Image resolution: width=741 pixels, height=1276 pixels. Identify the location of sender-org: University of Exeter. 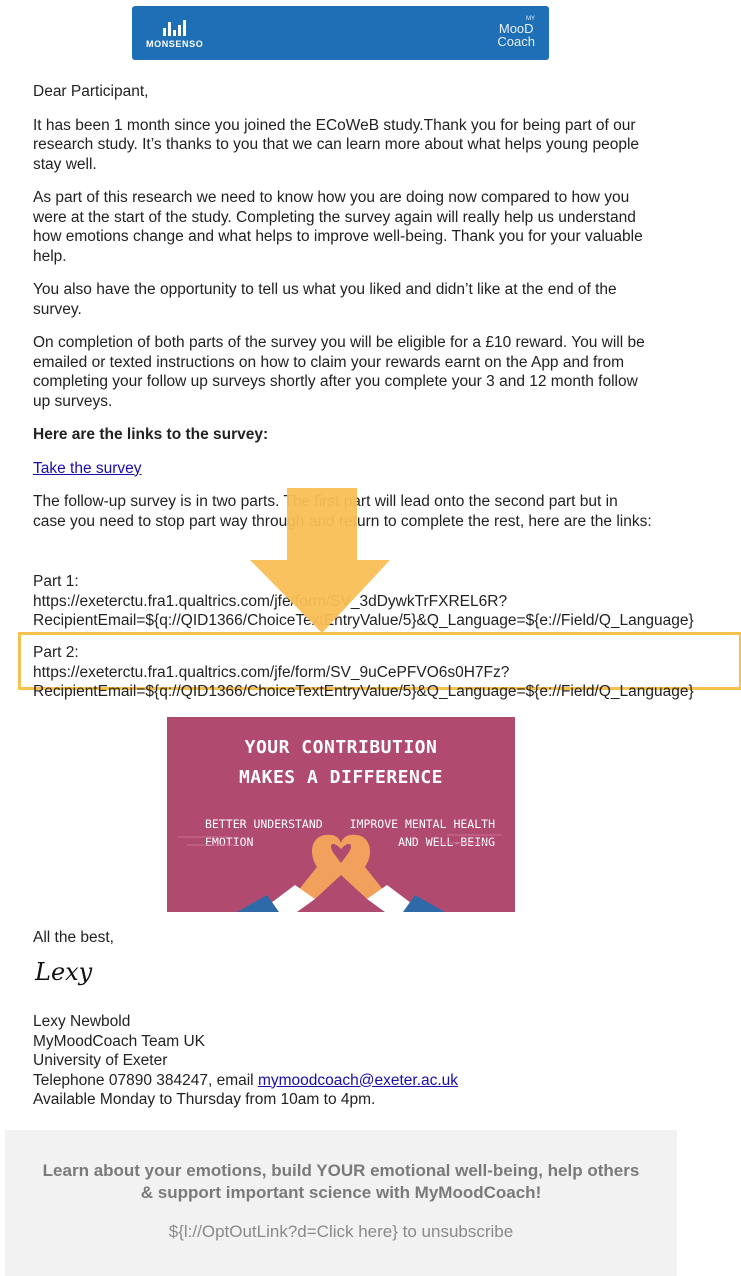
(100, 1060).